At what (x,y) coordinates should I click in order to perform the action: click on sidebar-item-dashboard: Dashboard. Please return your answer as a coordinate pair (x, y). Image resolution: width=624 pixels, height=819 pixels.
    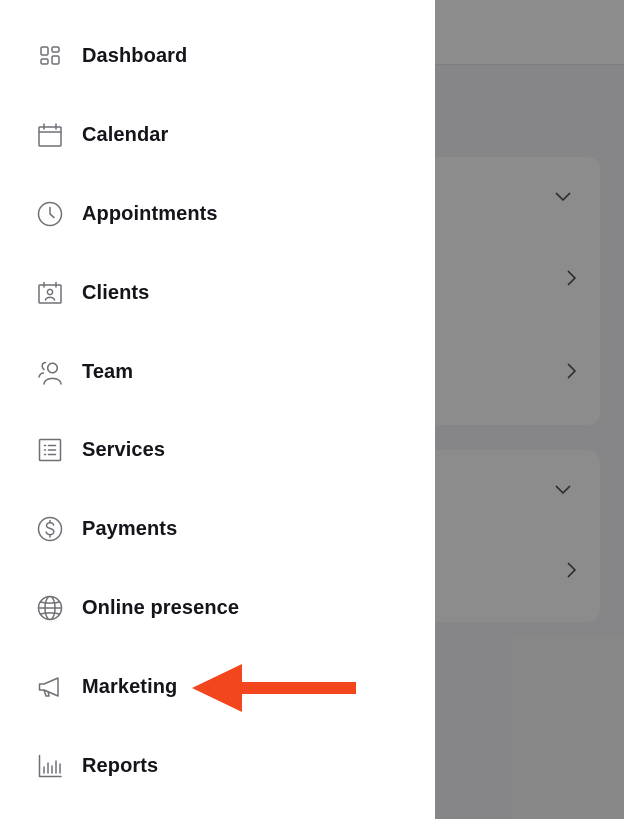
    Looking at the image, I should click on (111, 56).